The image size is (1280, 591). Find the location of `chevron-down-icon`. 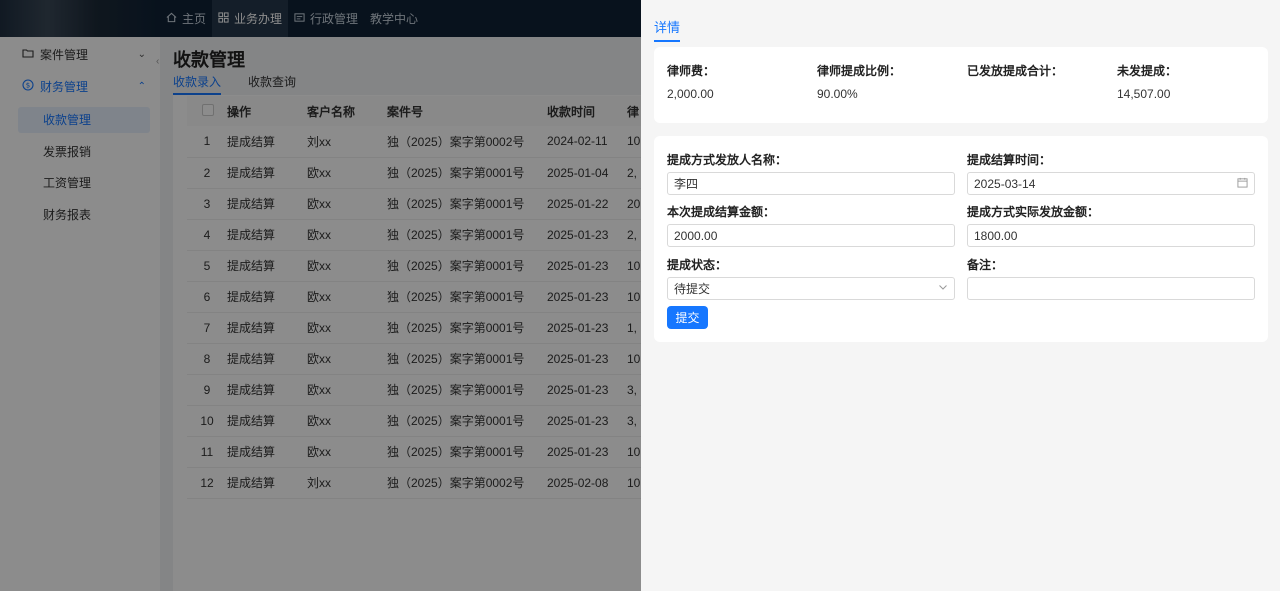

chevron-down-icon is located at coordinates (943, 288).